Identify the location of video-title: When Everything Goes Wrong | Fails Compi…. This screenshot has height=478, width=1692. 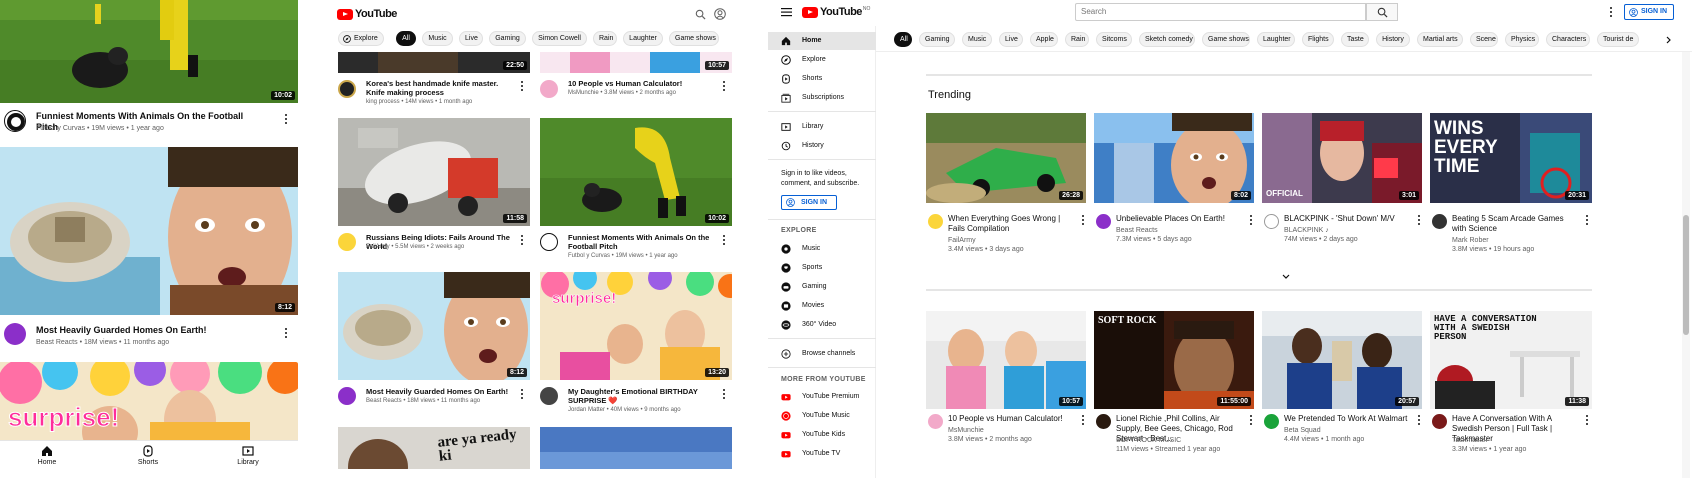
(1012, 224).